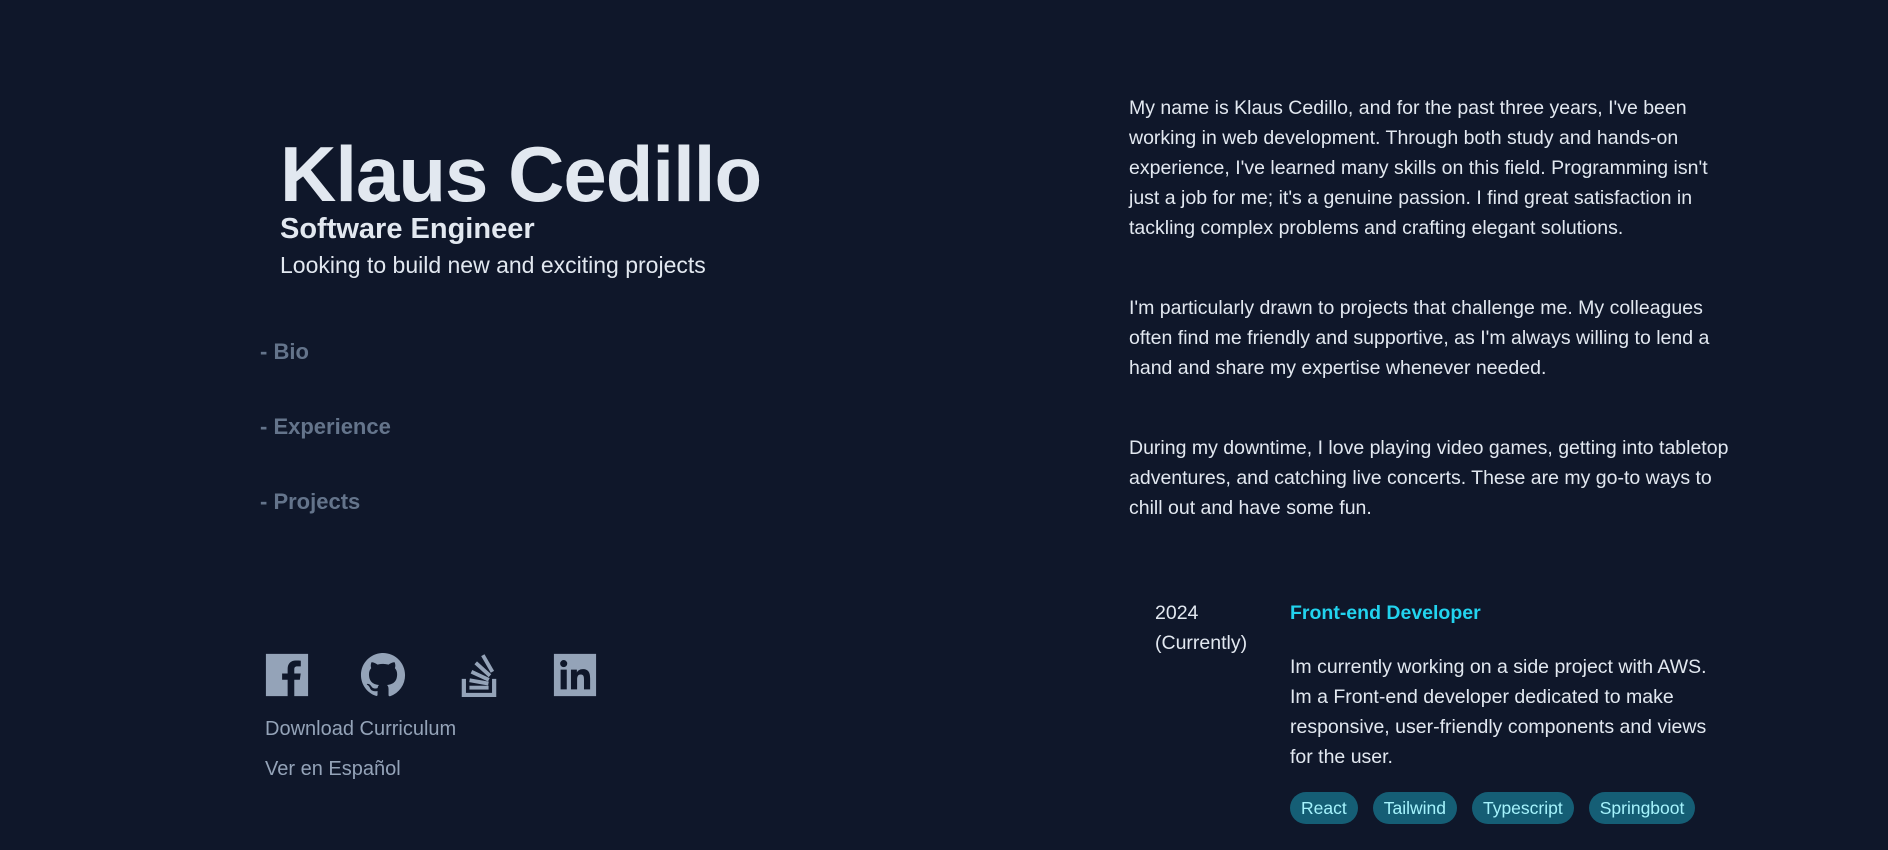  Describe the element at coordinates (1215, 628) in the screenshot. I see `experience-date: 2024 (Currently)` at that location.